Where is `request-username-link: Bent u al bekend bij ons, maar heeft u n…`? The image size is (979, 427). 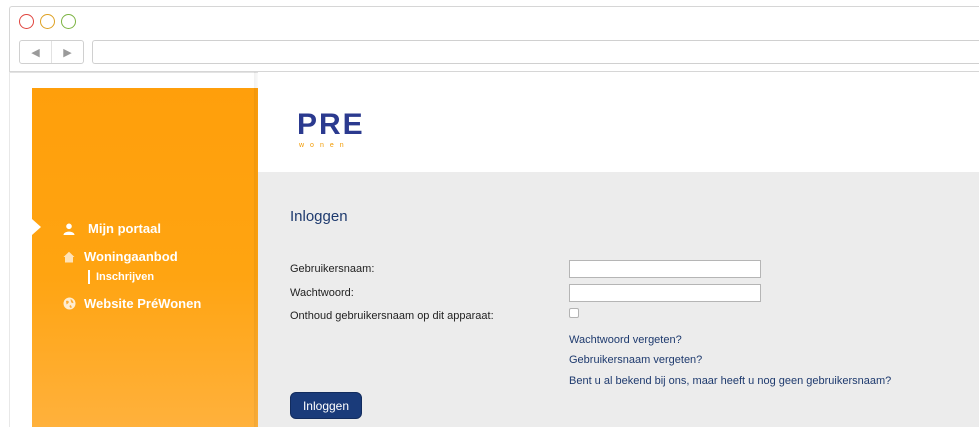
request-username-link: Bent u al bekend bij ons, maar heeft u n… is located at coordinates (730, 381).